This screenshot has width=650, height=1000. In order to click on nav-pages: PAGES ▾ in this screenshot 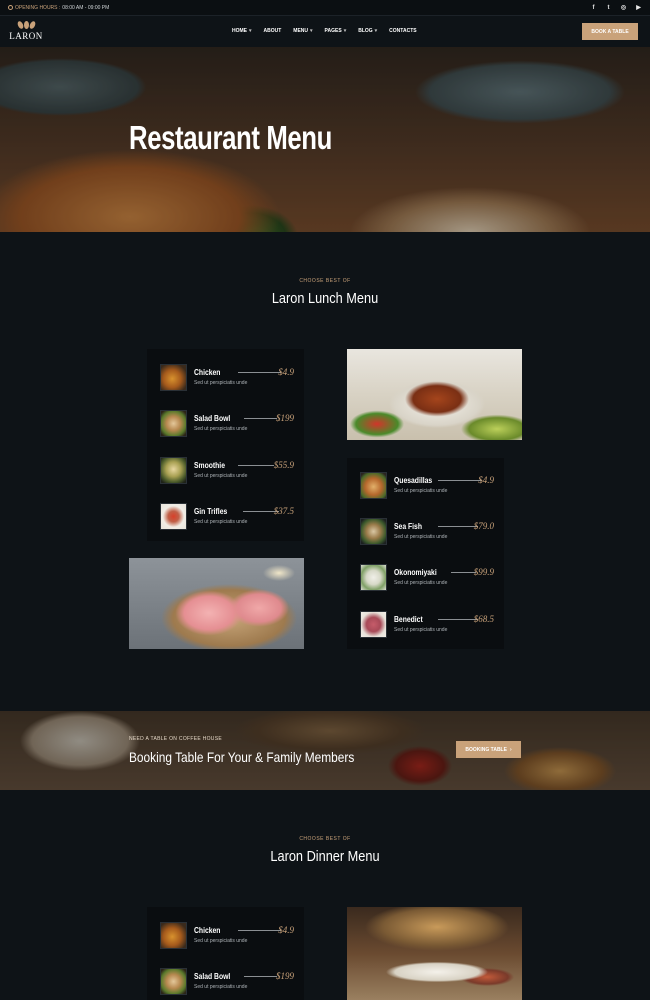, I will do `click(336, 31)`.